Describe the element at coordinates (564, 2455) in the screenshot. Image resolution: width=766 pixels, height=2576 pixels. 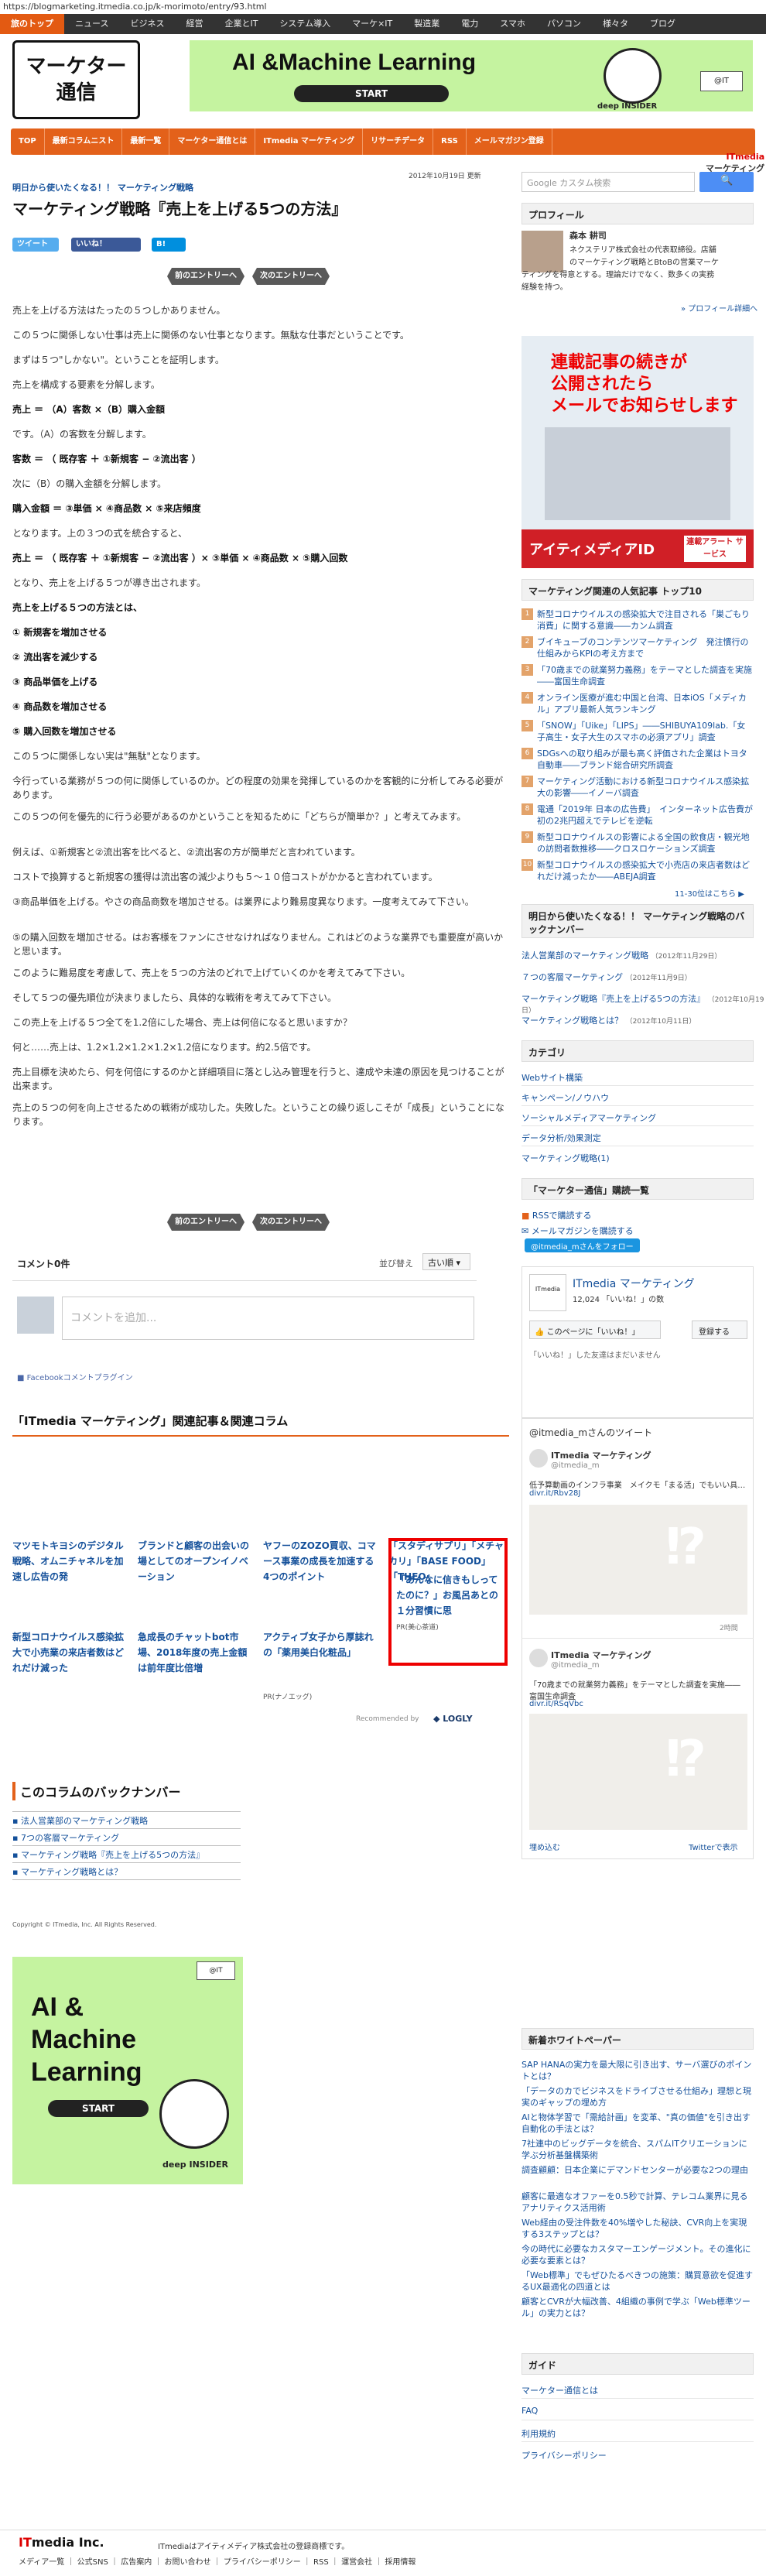
I see `guide-link: プライバシーポリシー` at that location.